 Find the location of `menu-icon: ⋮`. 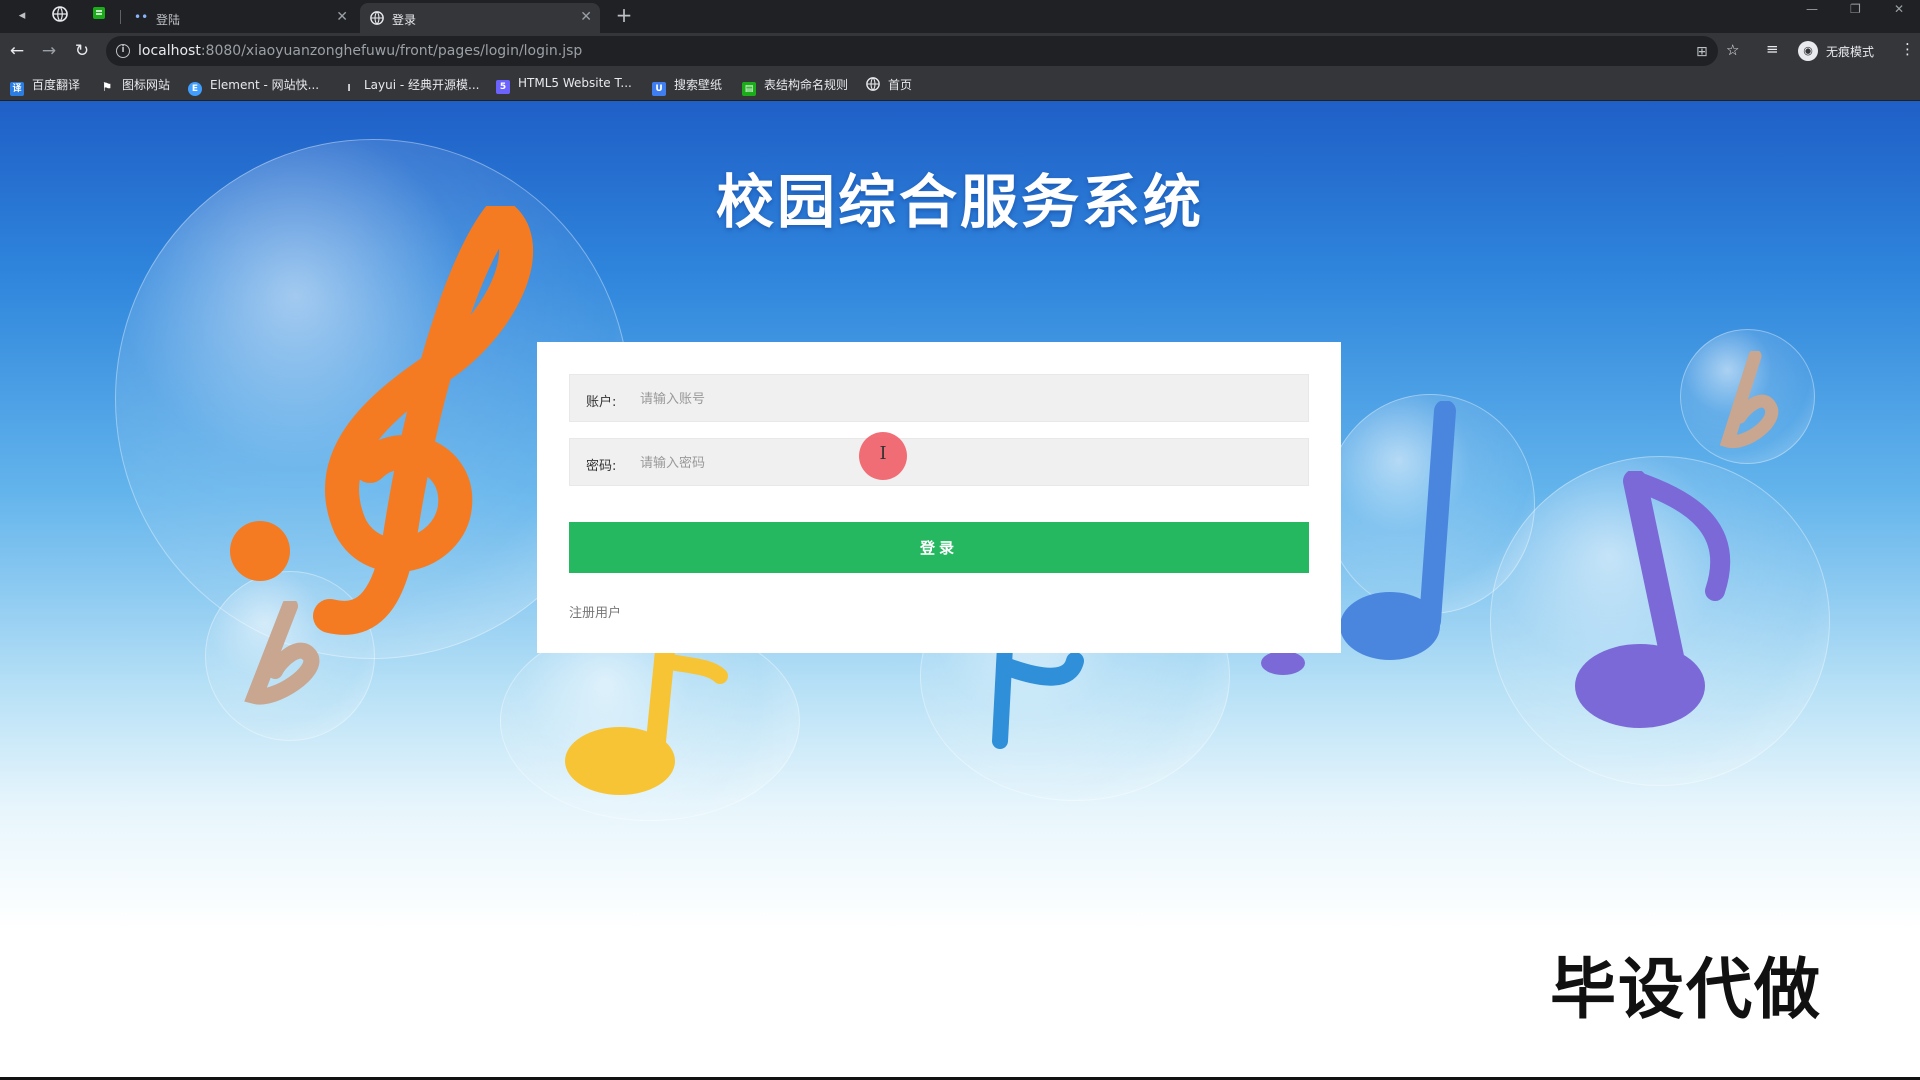

menu-icon: ⋮ is located at coordinates (1907, 49).